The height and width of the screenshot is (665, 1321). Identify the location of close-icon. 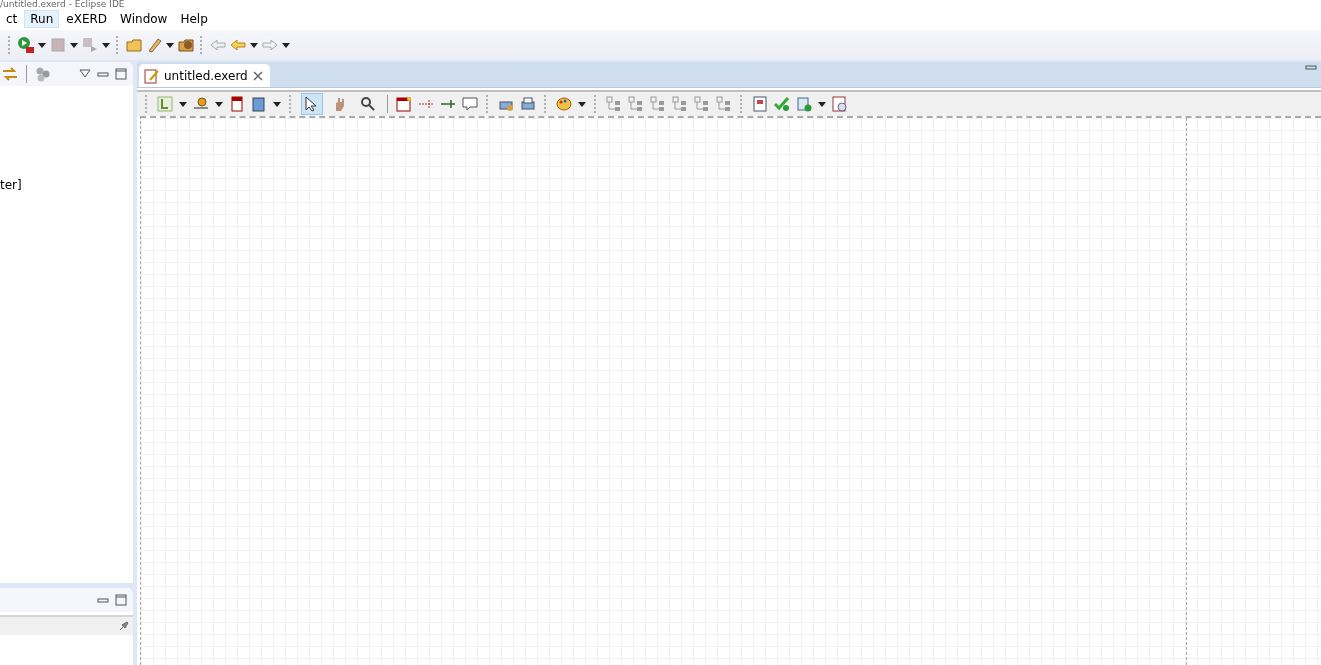
(257, 75).